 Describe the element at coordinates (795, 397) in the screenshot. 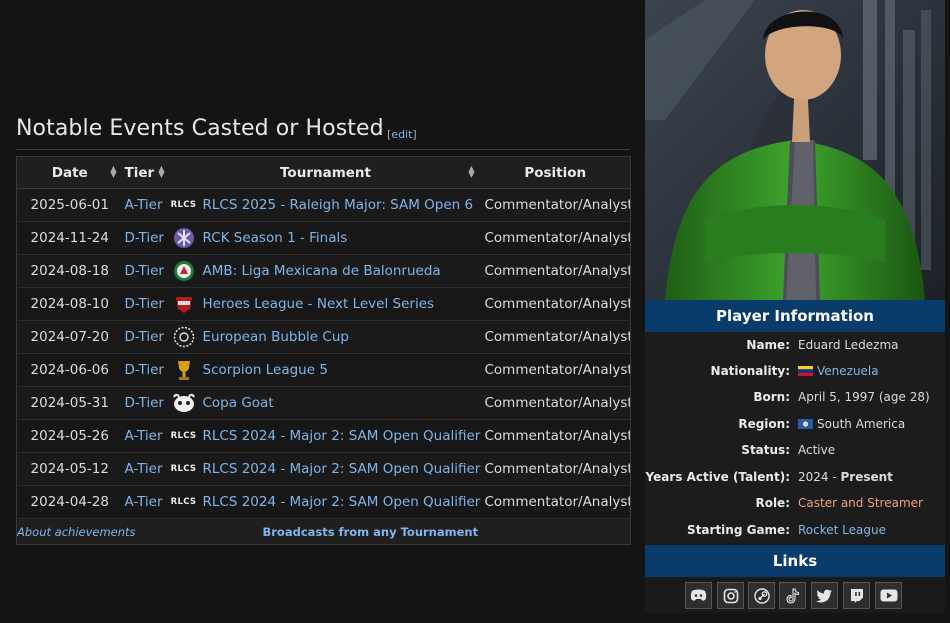

I see `infobox-row-born: Born: April 5, 1997 (age 28)` at that location.